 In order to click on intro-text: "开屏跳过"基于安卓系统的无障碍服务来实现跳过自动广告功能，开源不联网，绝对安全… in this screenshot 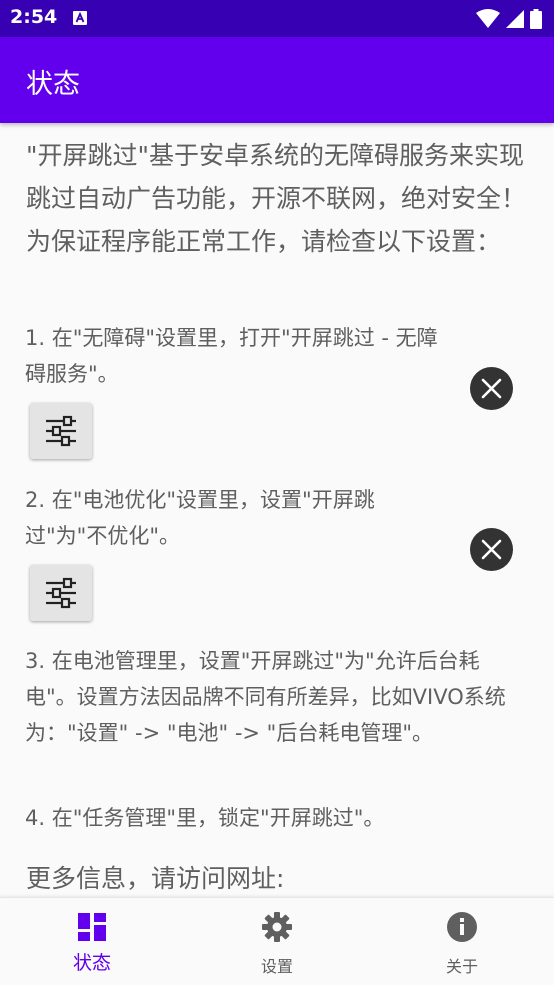, I will do `click(276, 198)`.